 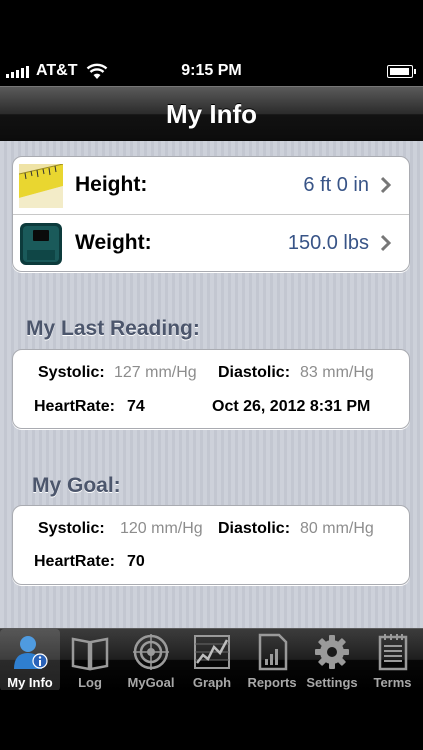 I want to click on height-label: Height:, so click(x=111, y=184).